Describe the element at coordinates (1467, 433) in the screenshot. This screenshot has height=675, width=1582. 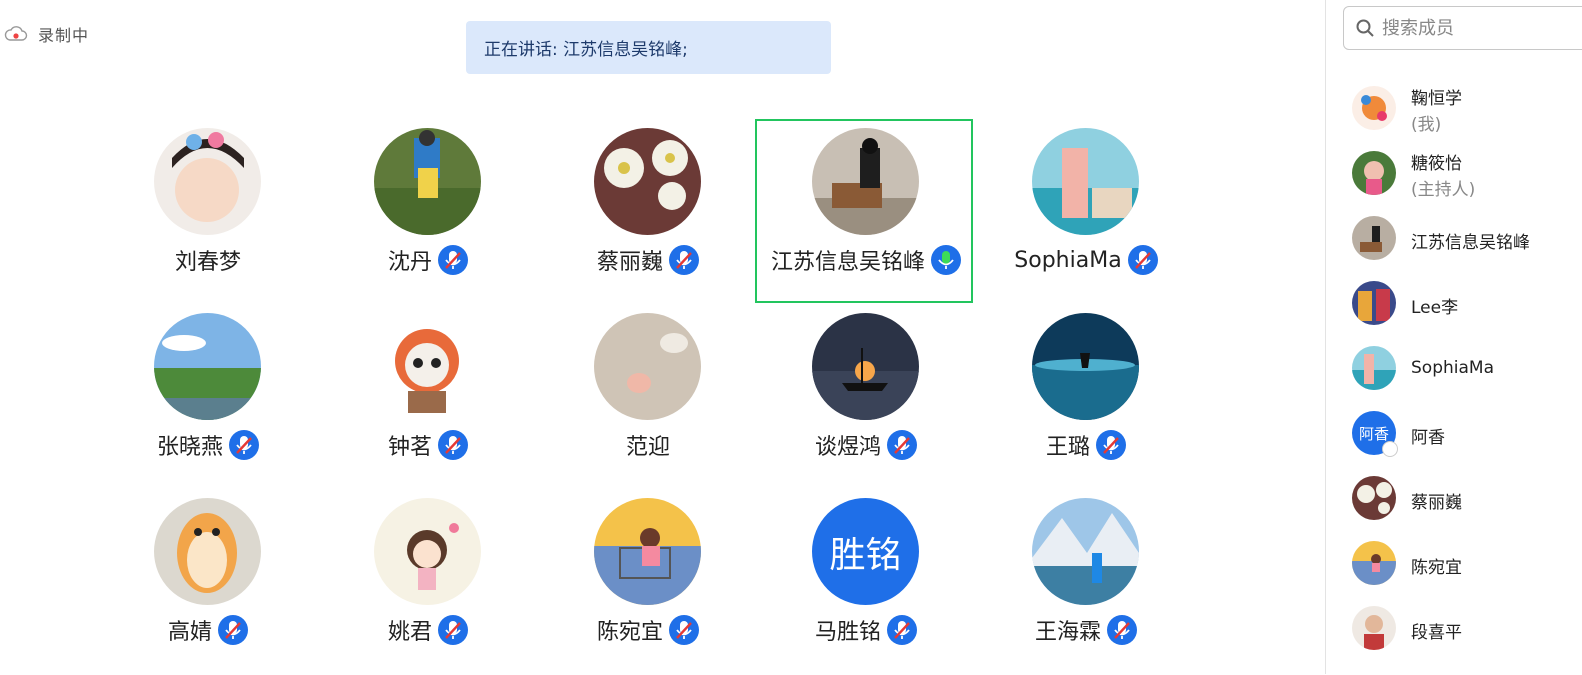
I see `member-item: 阿香 阿香` at that location.